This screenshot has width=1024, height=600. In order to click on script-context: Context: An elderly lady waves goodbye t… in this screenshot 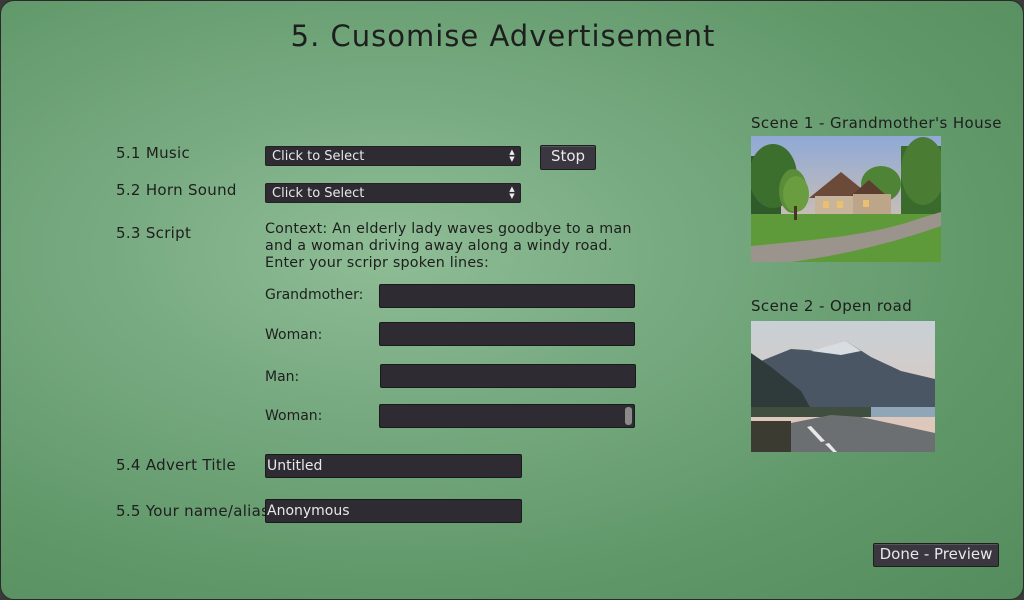, I will do `click(448, 246)`.